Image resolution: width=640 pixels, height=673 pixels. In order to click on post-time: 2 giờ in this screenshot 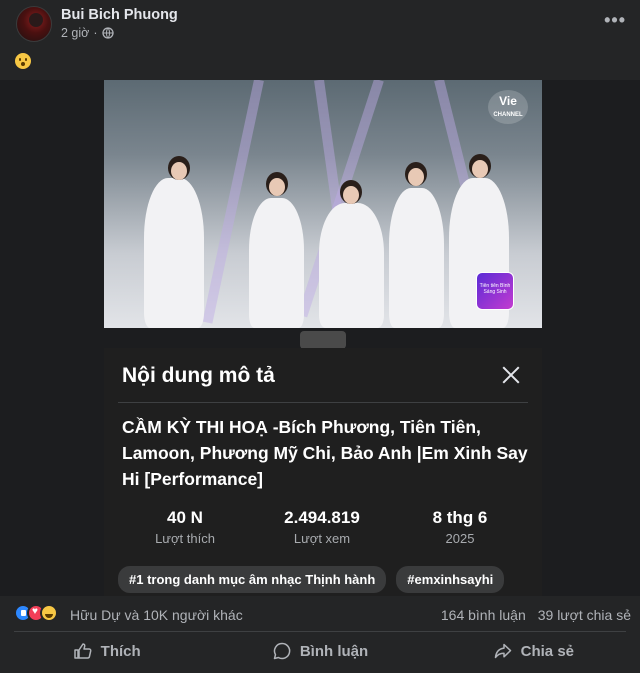, I will do `click(75, 33)`.